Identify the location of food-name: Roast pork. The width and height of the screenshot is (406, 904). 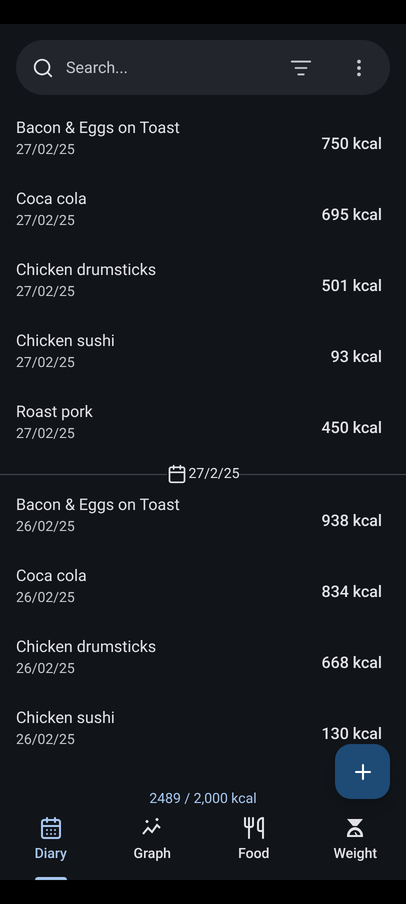
(54, 412).